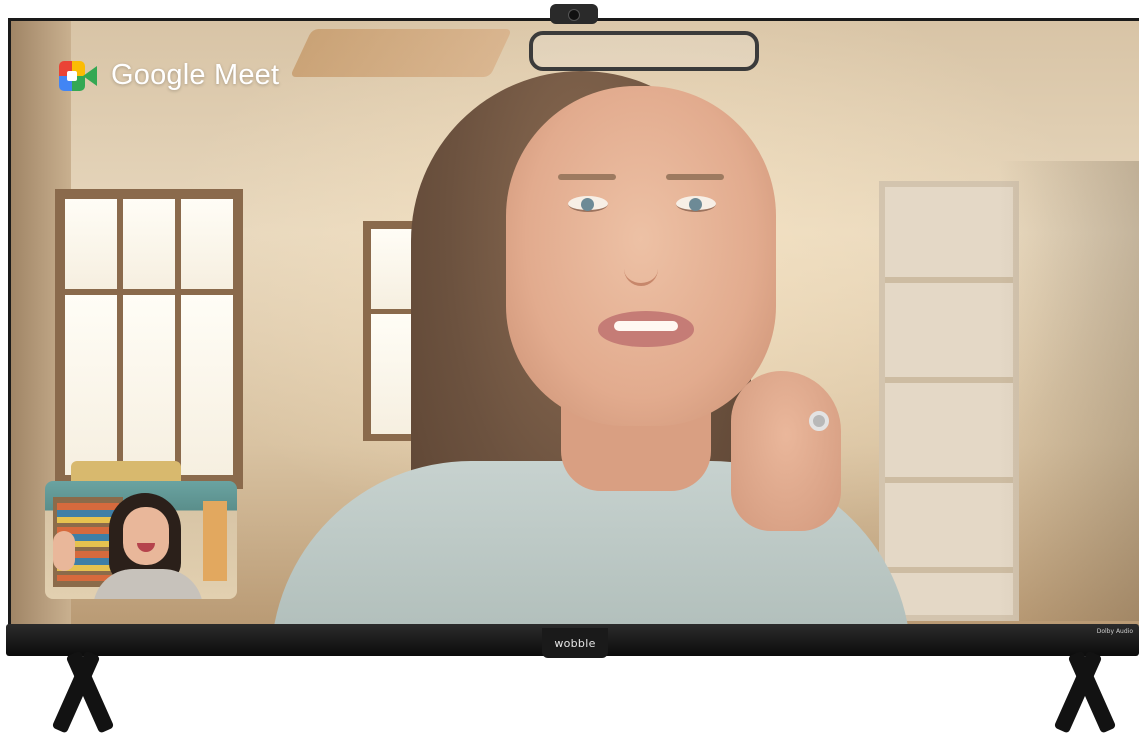 The width and height of the screenshot is (1139, 733). Describe the element at coordinates (574, 14) in the screenshot. I see `webcam-icon` at that location.